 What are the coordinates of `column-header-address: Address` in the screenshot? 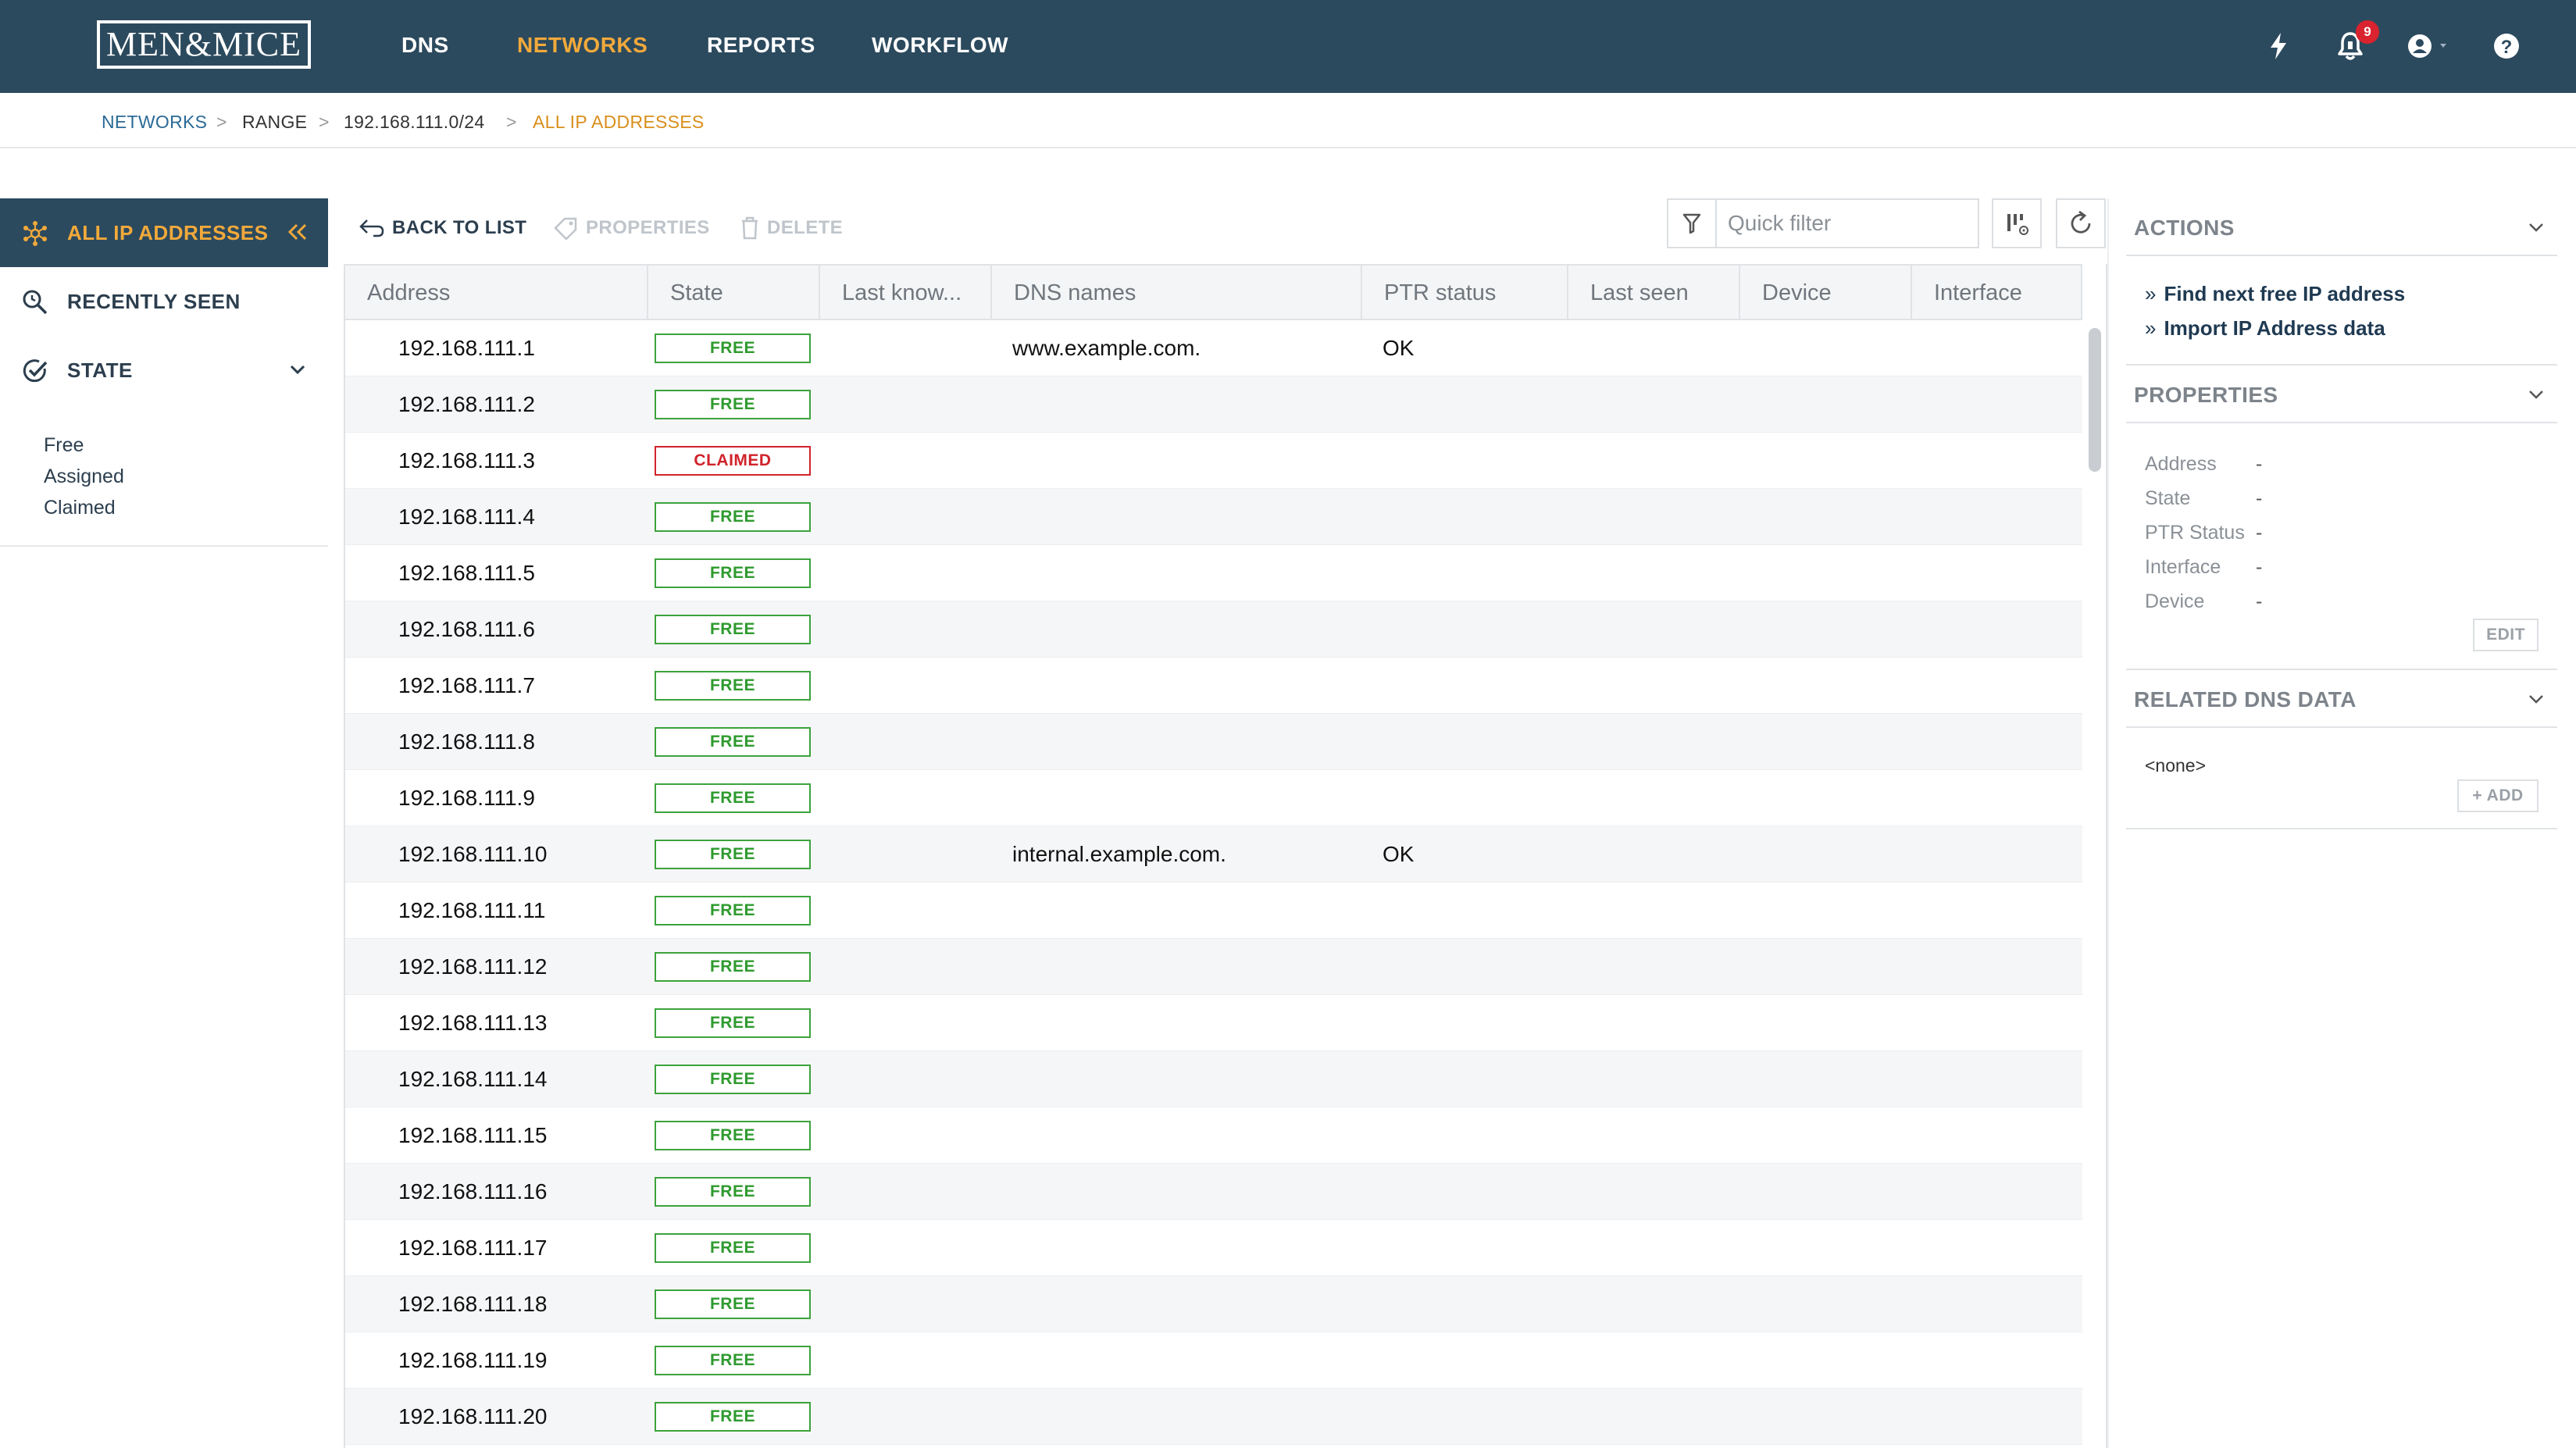 It's located at (496, 293).